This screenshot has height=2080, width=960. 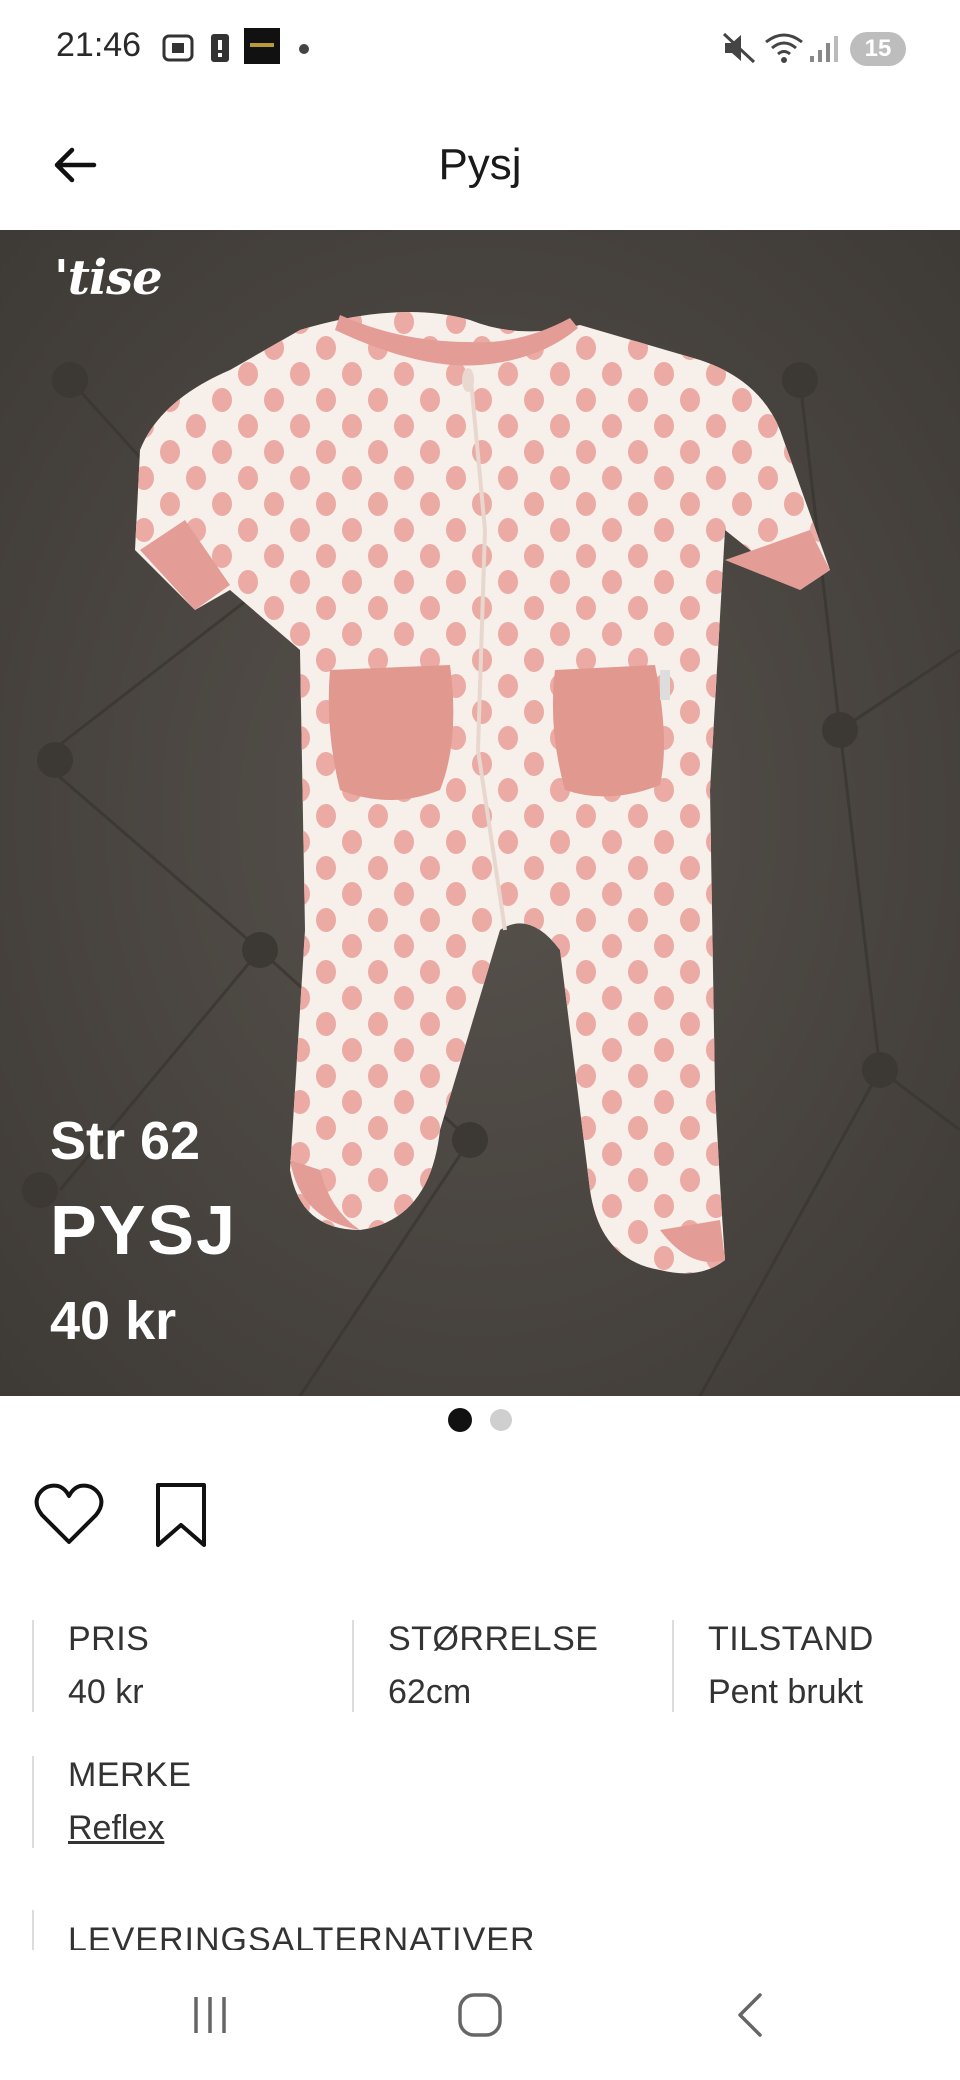 I want to click on wifi-icon, so click(x=784, y=50).